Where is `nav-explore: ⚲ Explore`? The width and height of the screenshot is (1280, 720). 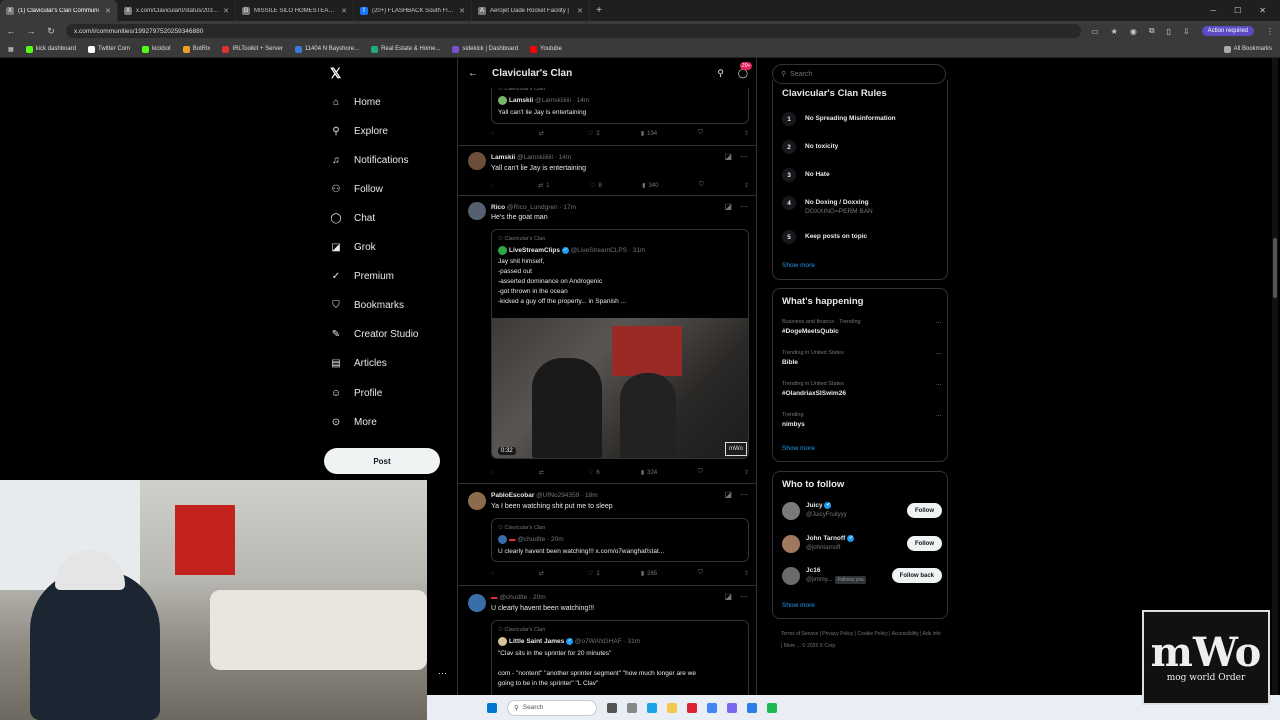
nav-explore: ⚲ Explore is located at coordinates (359, 131).